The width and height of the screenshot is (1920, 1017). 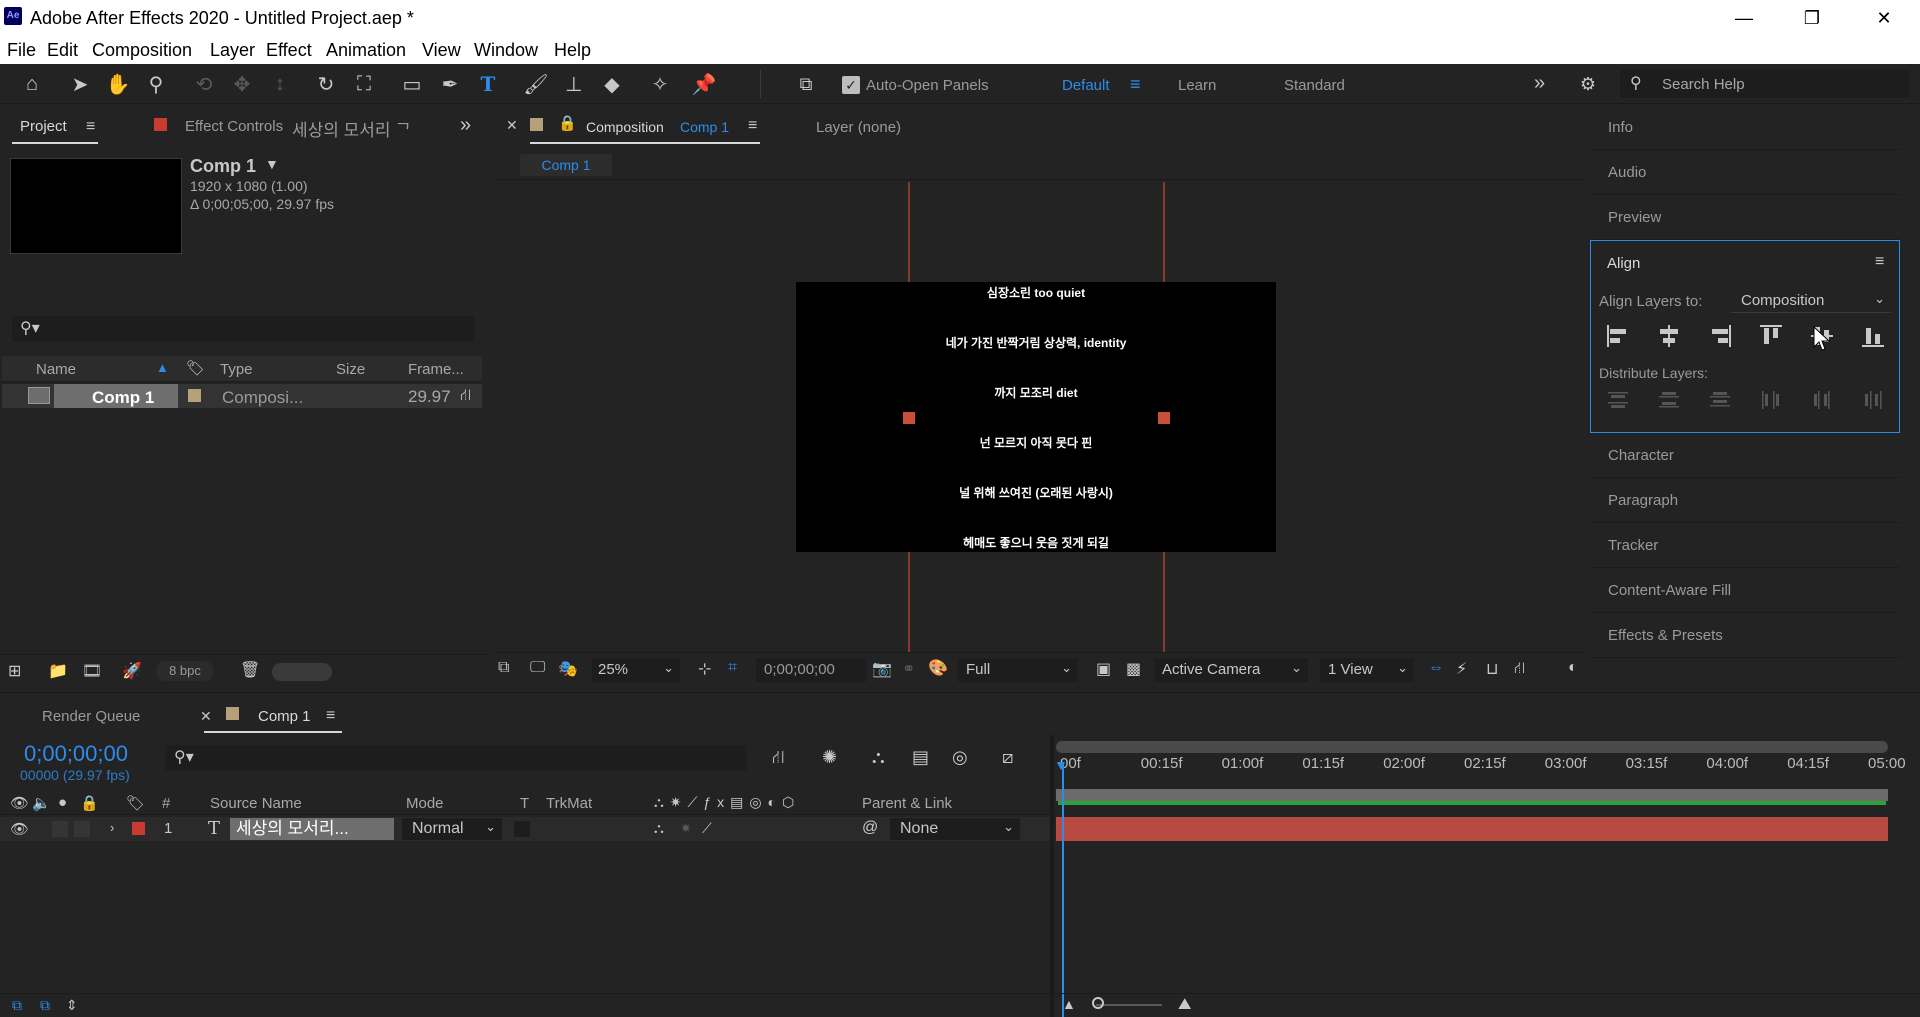 I want to click on lock-toggle, so click(x=82, y=829).